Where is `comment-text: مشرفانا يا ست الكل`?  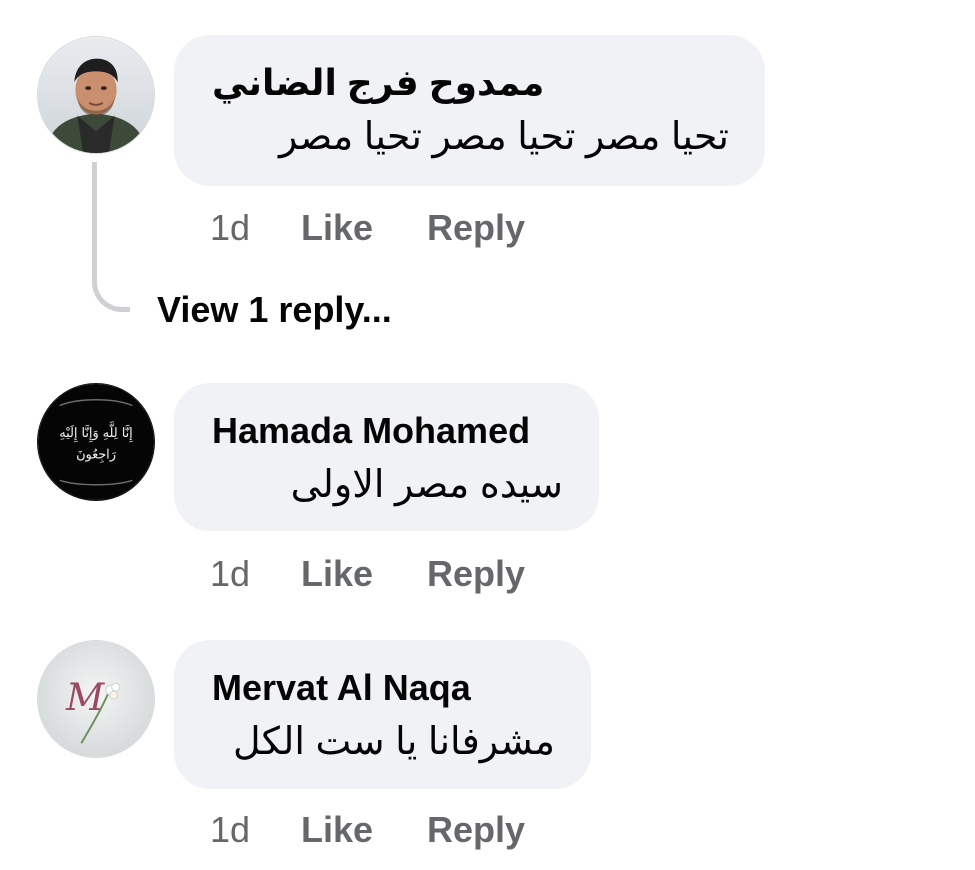 comment-text: مشرفانا يا ست الكل is located at coordinates (394, 742).